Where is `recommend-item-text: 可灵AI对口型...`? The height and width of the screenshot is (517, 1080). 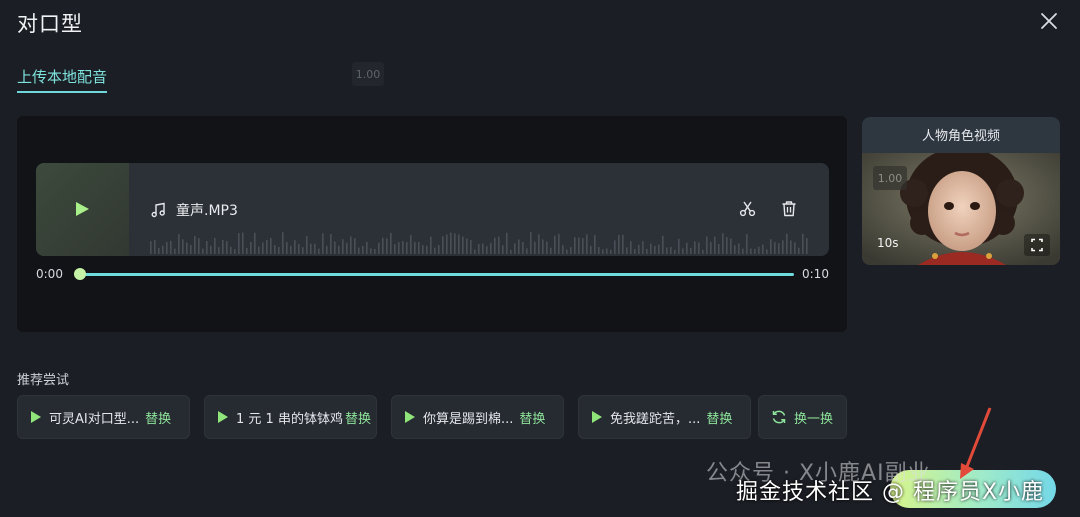
recommend-item-text: 可灵AI对口型... is located at coordinates (94, 419).